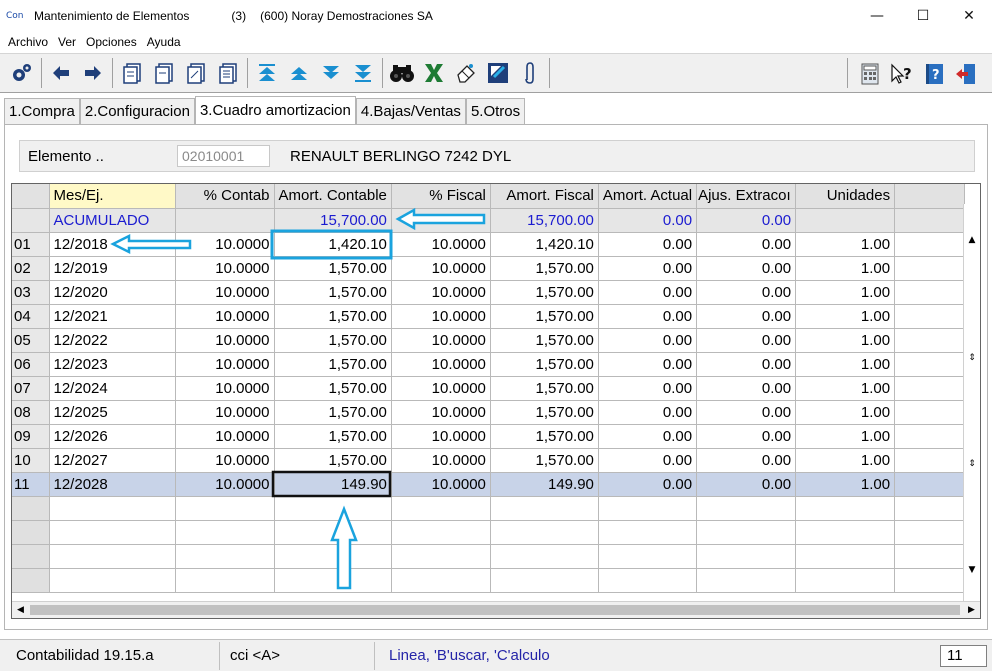  Describe the element at coordinates (223, 156) in the screenshot. I see `element-code-field: 02010001` at that location.